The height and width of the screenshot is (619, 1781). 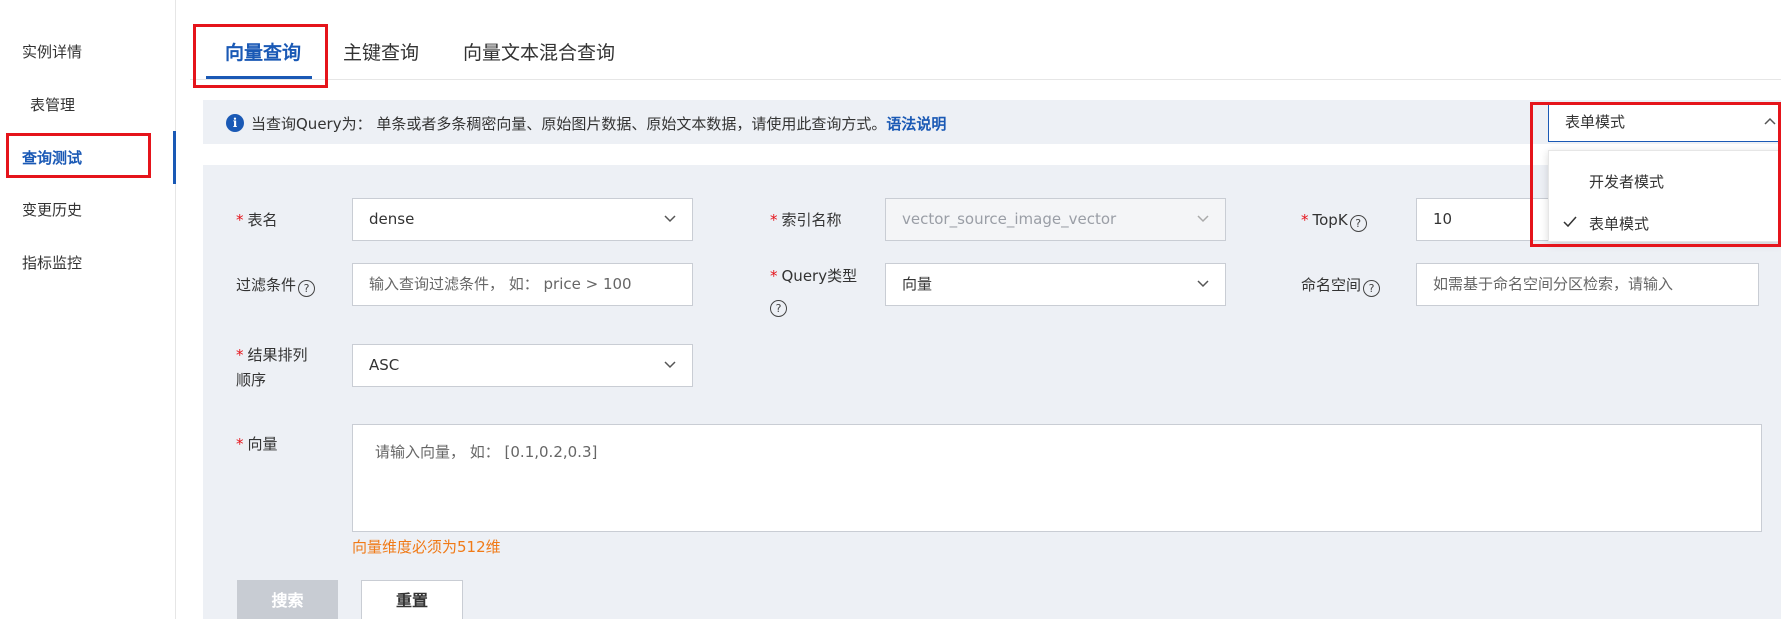 I want to click on check-icon, so click(x=1570, y=222).